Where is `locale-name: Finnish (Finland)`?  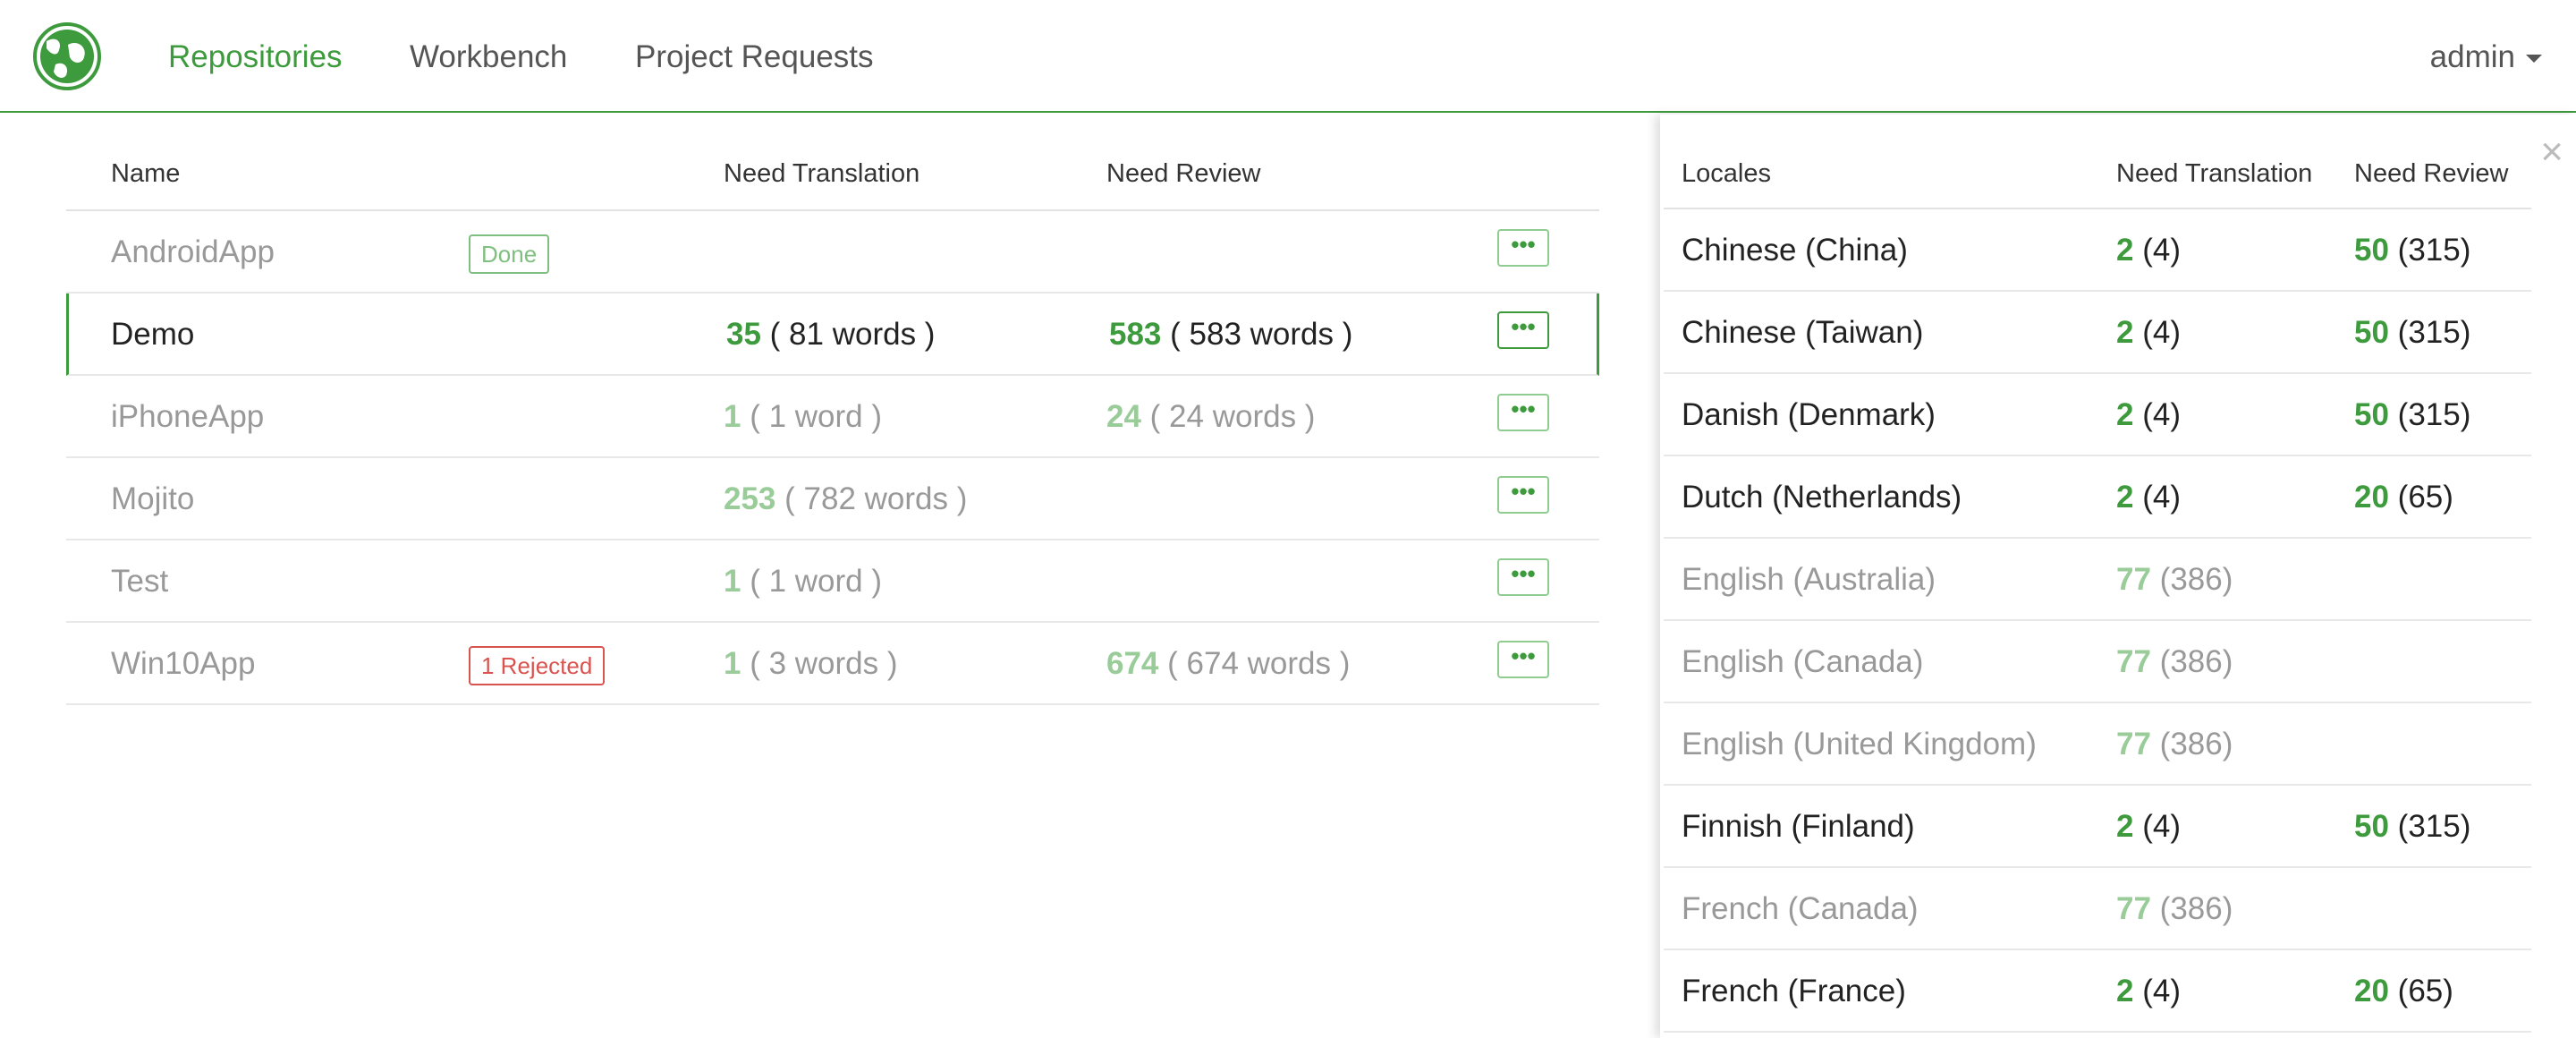 locale-name: Finnish (Finland) is located at coordinates (1798, 827).